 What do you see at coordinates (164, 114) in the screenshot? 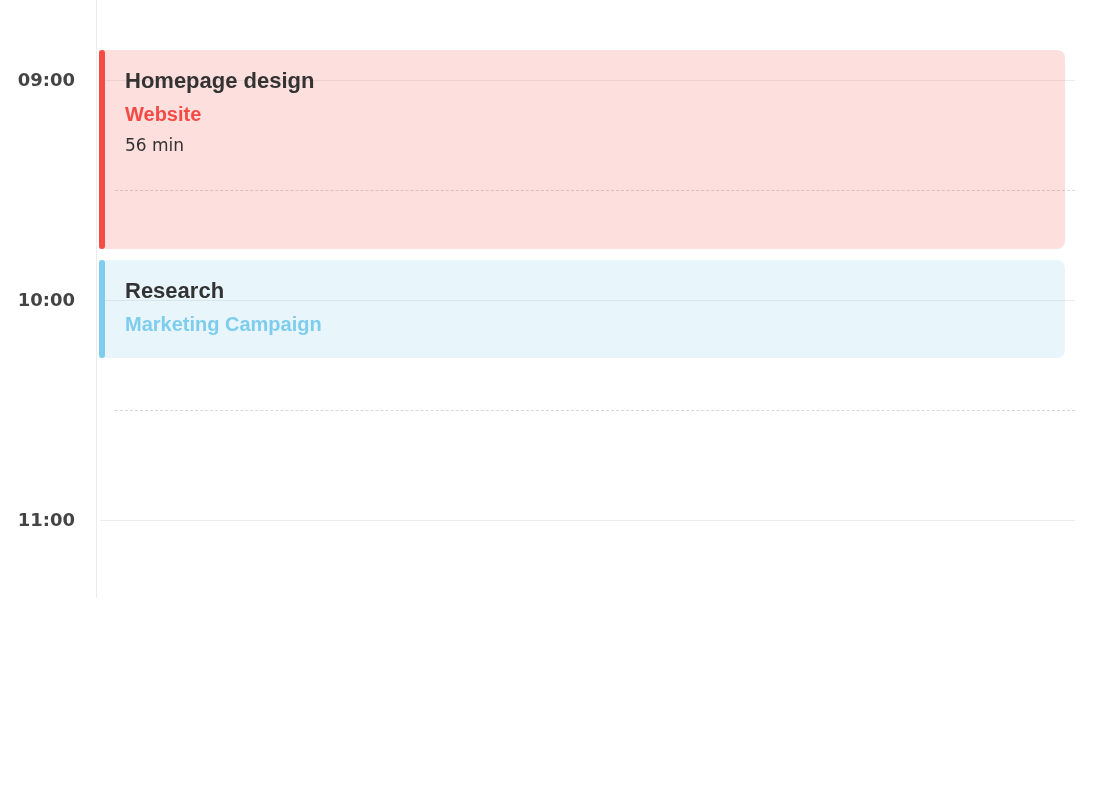
I see `event-project: Website` at bounding box center [164, 114].